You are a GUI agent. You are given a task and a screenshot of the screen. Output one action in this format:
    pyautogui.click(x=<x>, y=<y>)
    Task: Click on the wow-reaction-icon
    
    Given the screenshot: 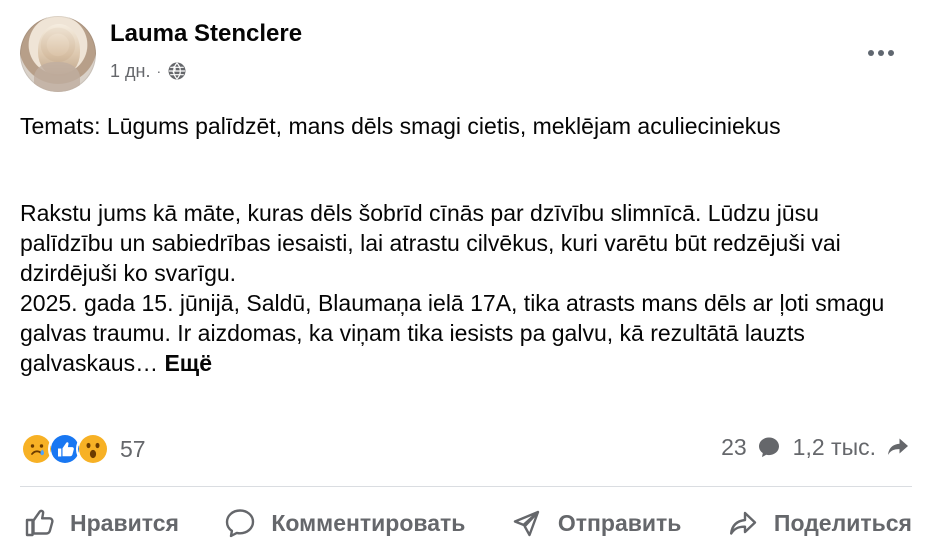 What is the action you would take?
    pyautogui.click(x=93, y=449)
    